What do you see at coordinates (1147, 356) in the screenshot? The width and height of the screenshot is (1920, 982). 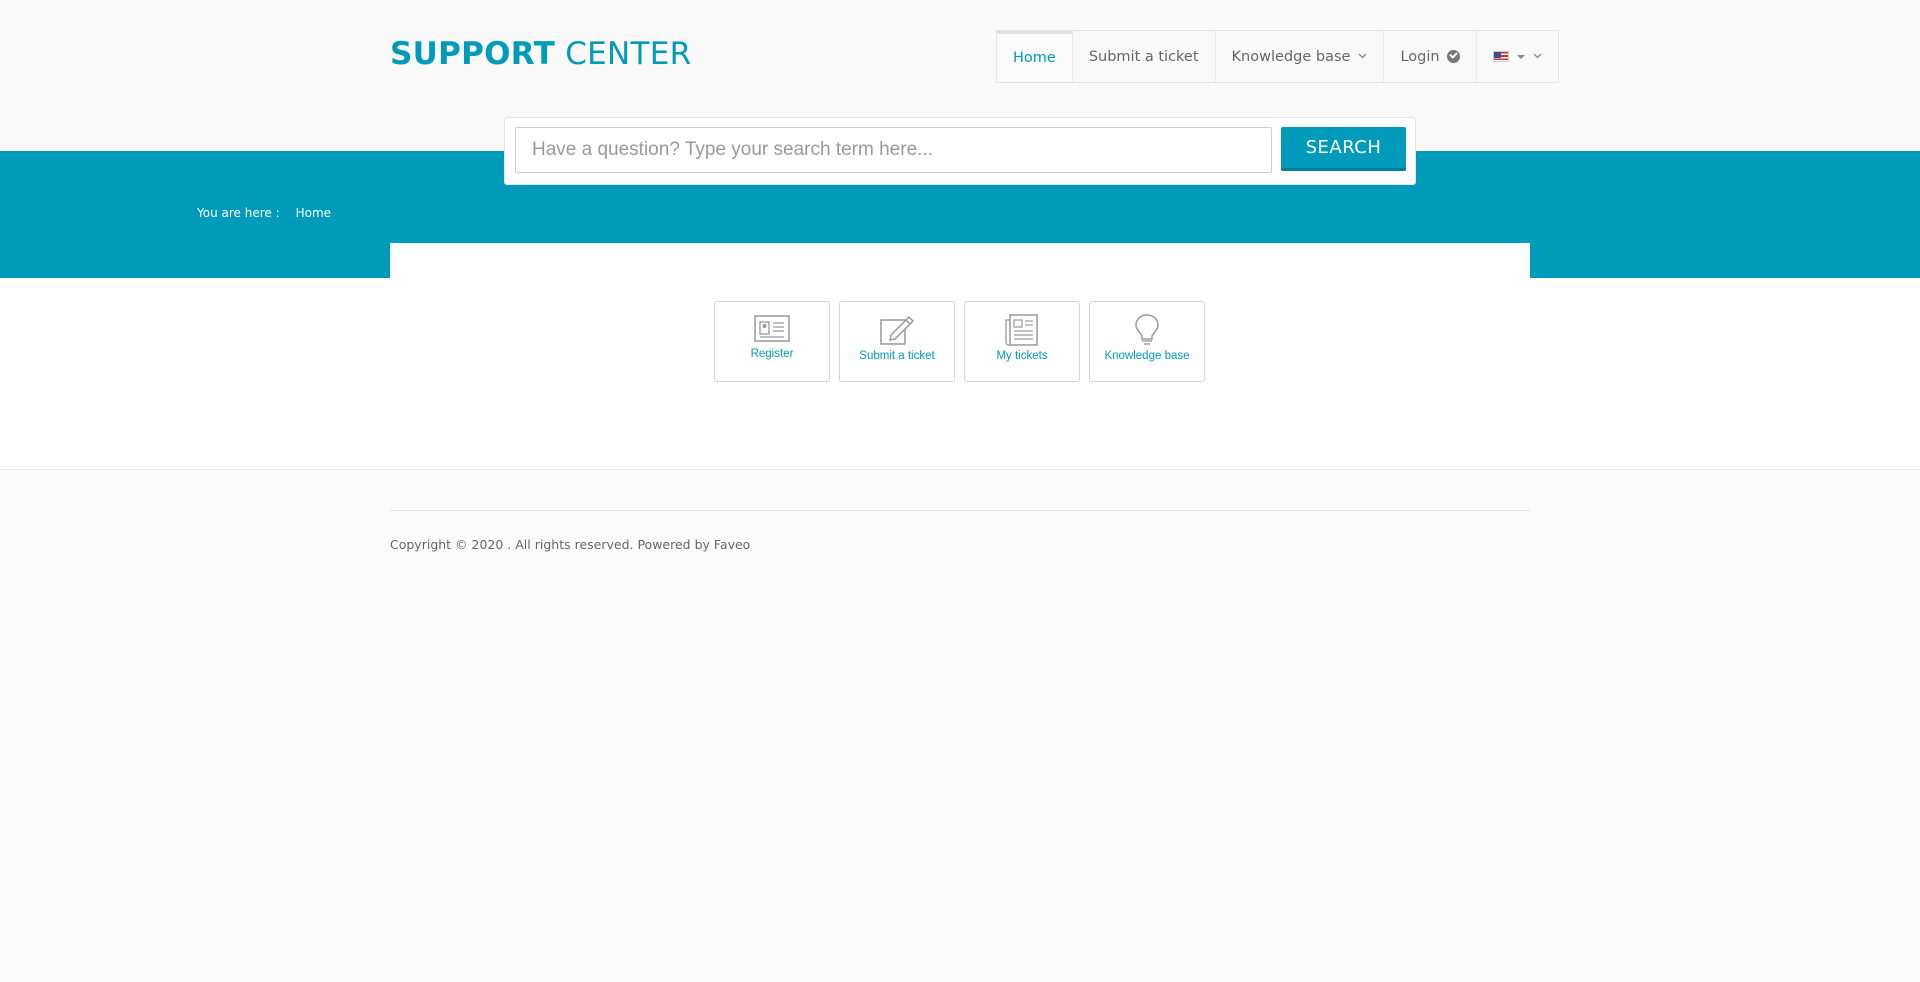 I see `tile-knowledge-base-label: Knowledge base` at bounding box center [1147, 356].